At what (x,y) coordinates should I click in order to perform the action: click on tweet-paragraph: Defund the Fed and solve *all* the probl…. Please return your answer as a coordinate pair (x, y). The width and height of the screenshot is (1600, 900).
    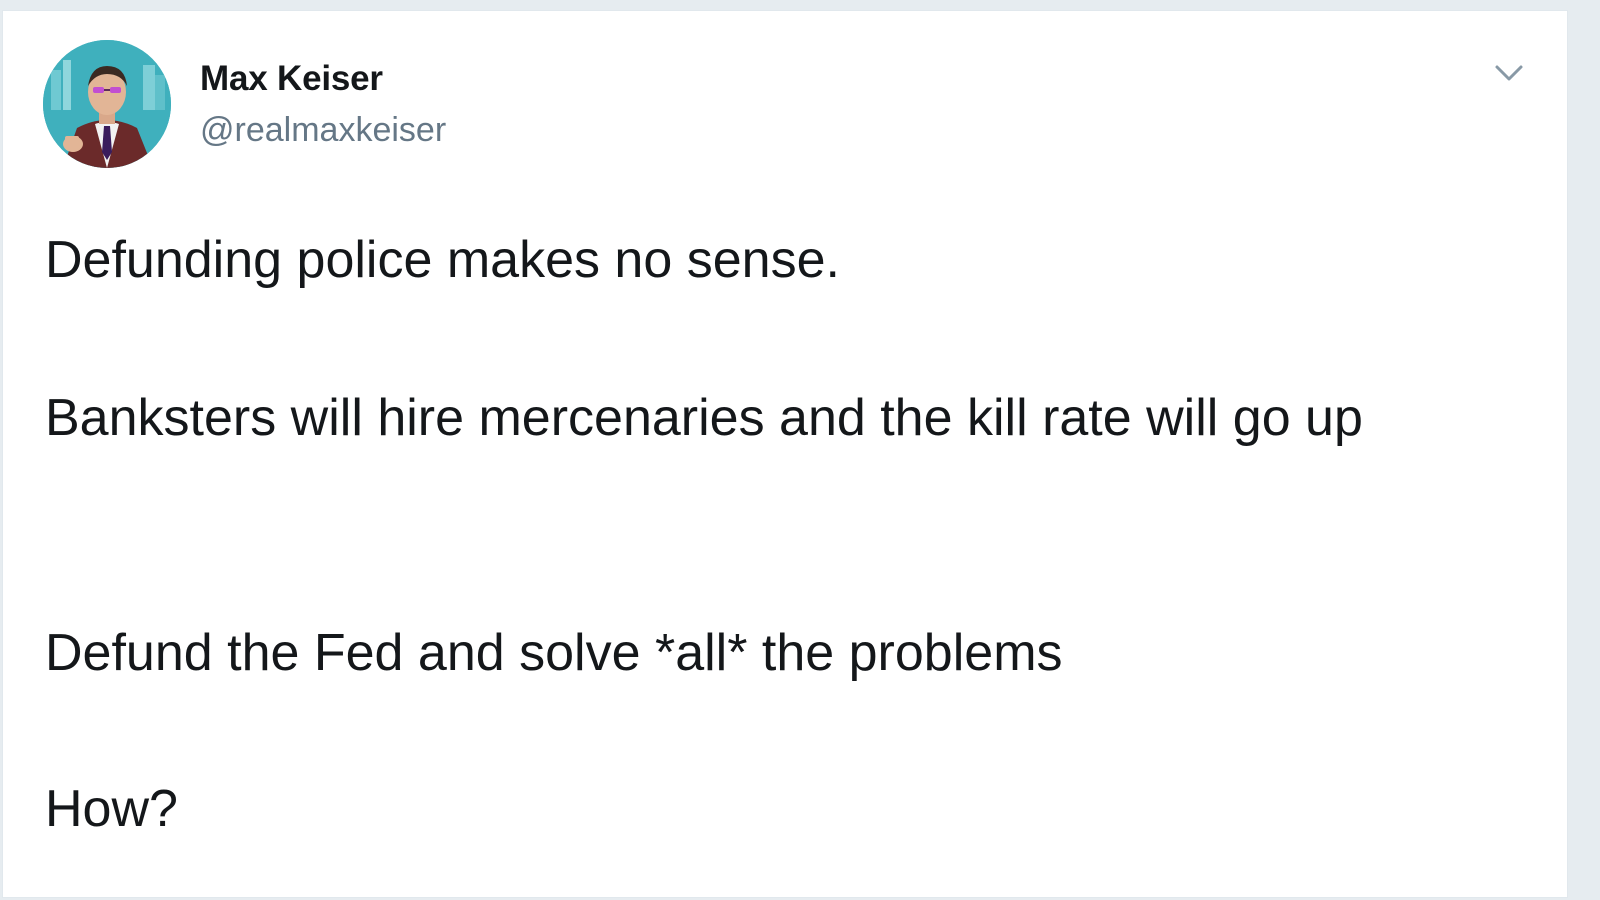
    Looking at the image, I should click on (554, 653).